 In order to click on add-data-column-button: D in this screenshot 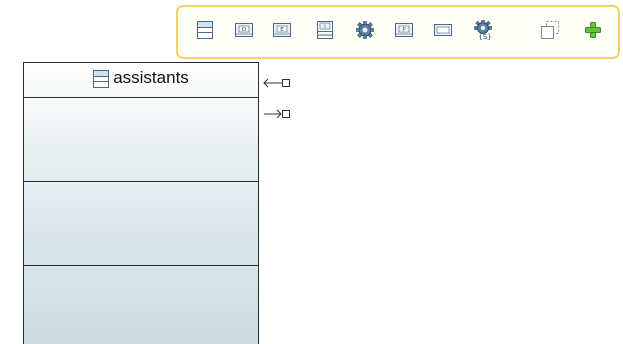, I will do `click(244, 30)`.